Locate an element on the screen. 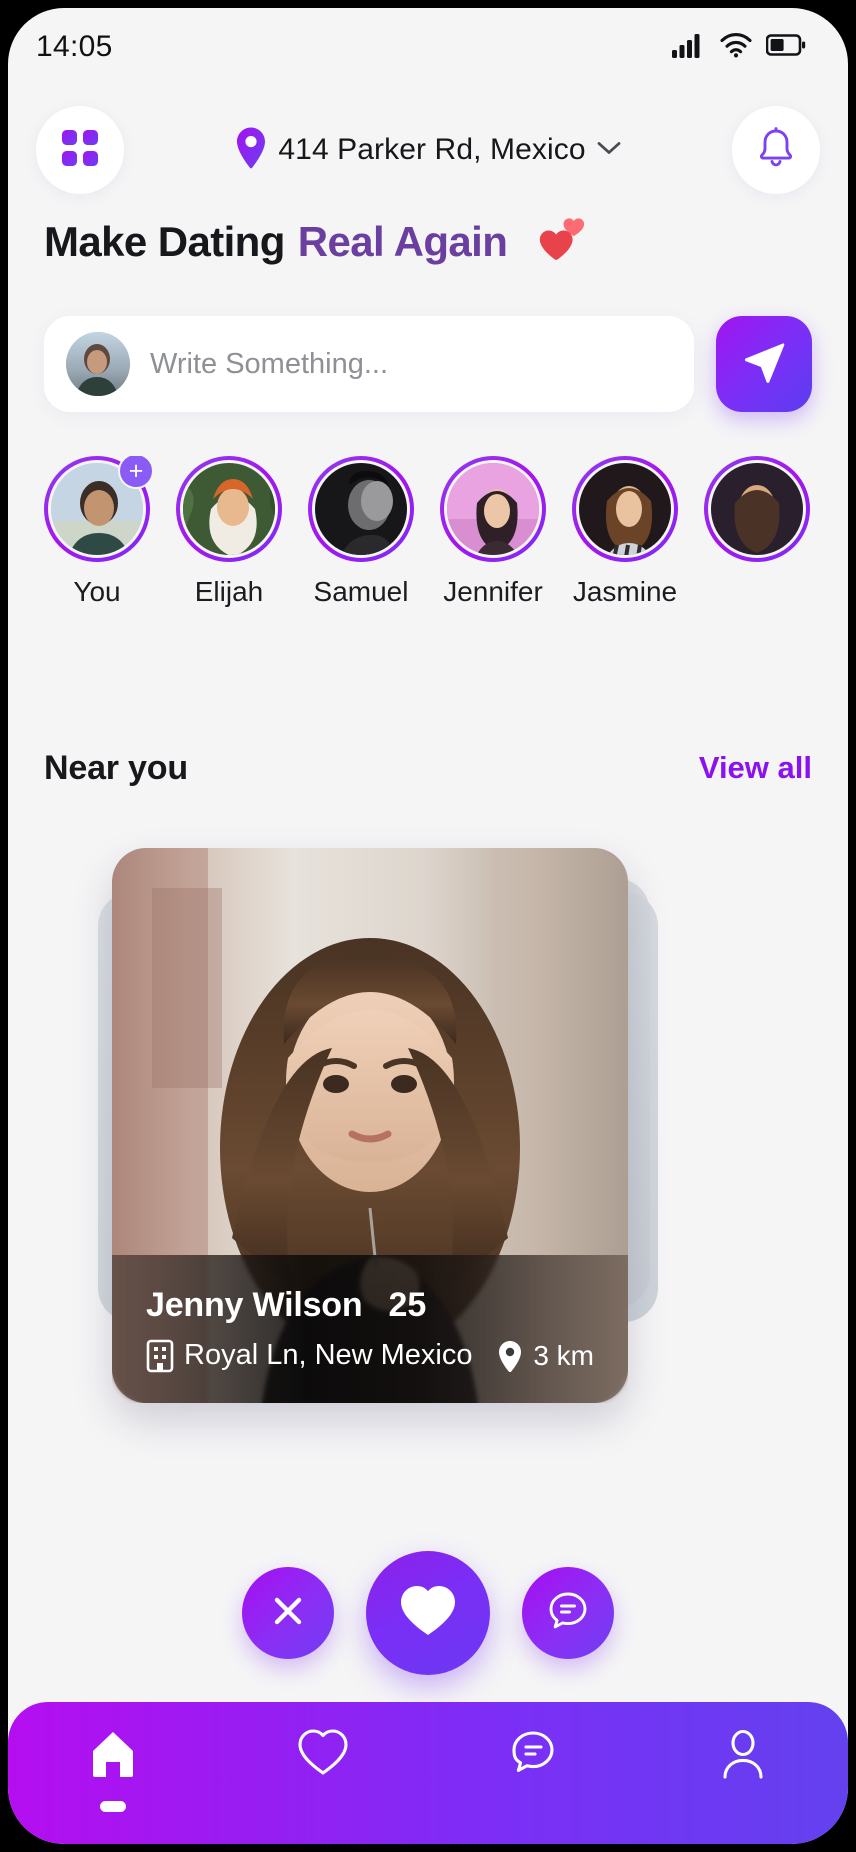 This screenshot has width=856, height=1852. stories-row: + You Elijah Samuel Jennifer Jasmine is located at coordinates (428, 541).